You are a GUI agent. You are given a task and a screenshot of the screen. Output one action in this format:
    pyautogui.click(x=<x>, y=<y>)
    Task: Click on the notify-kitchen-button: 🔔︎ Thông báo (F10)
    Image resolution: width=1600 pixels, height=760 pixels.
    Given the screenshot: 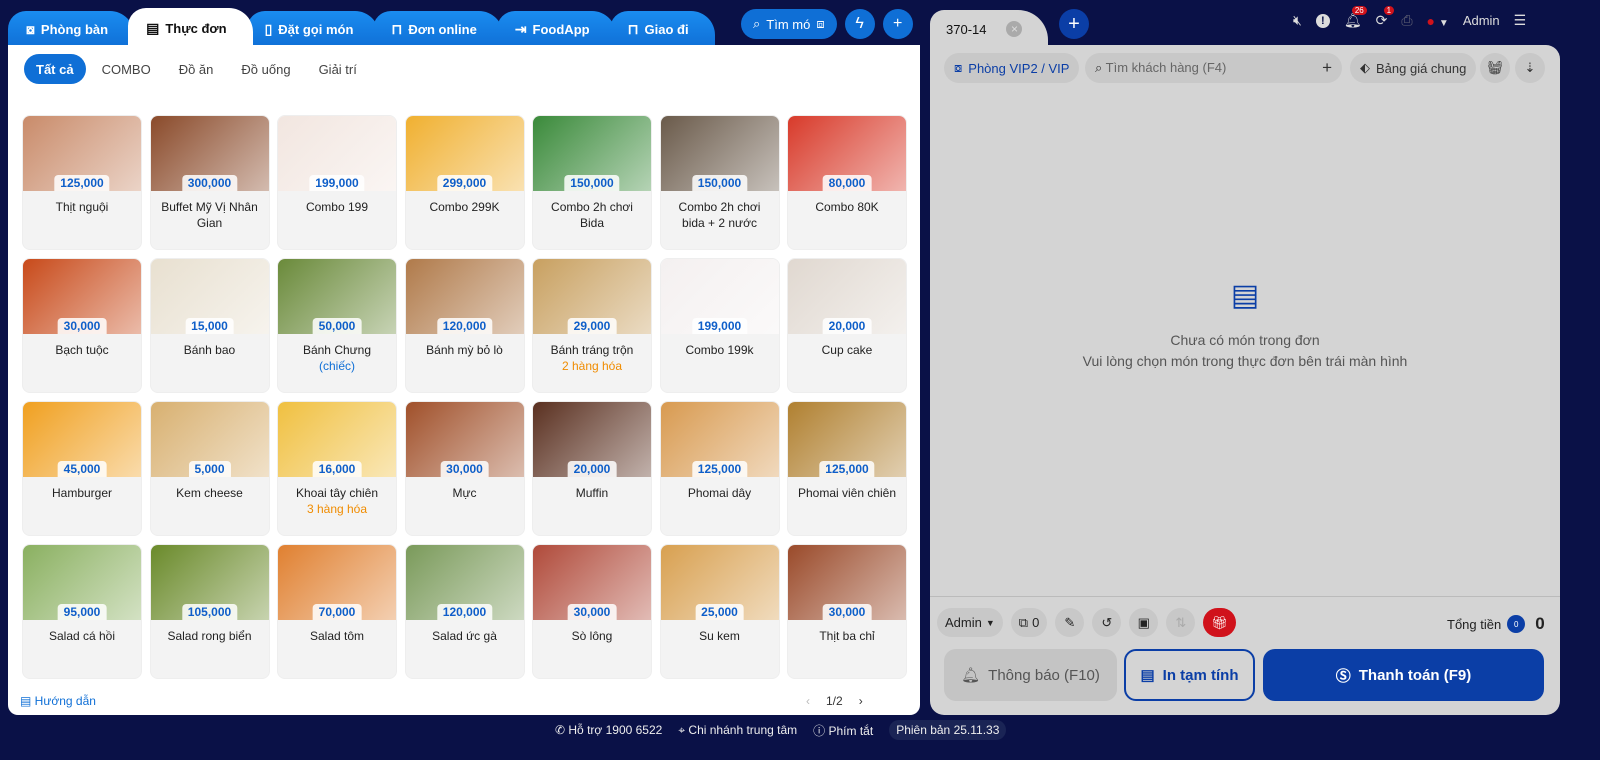 What is the action you would take?
    pyautogui.click(x=1030, y=675)
    